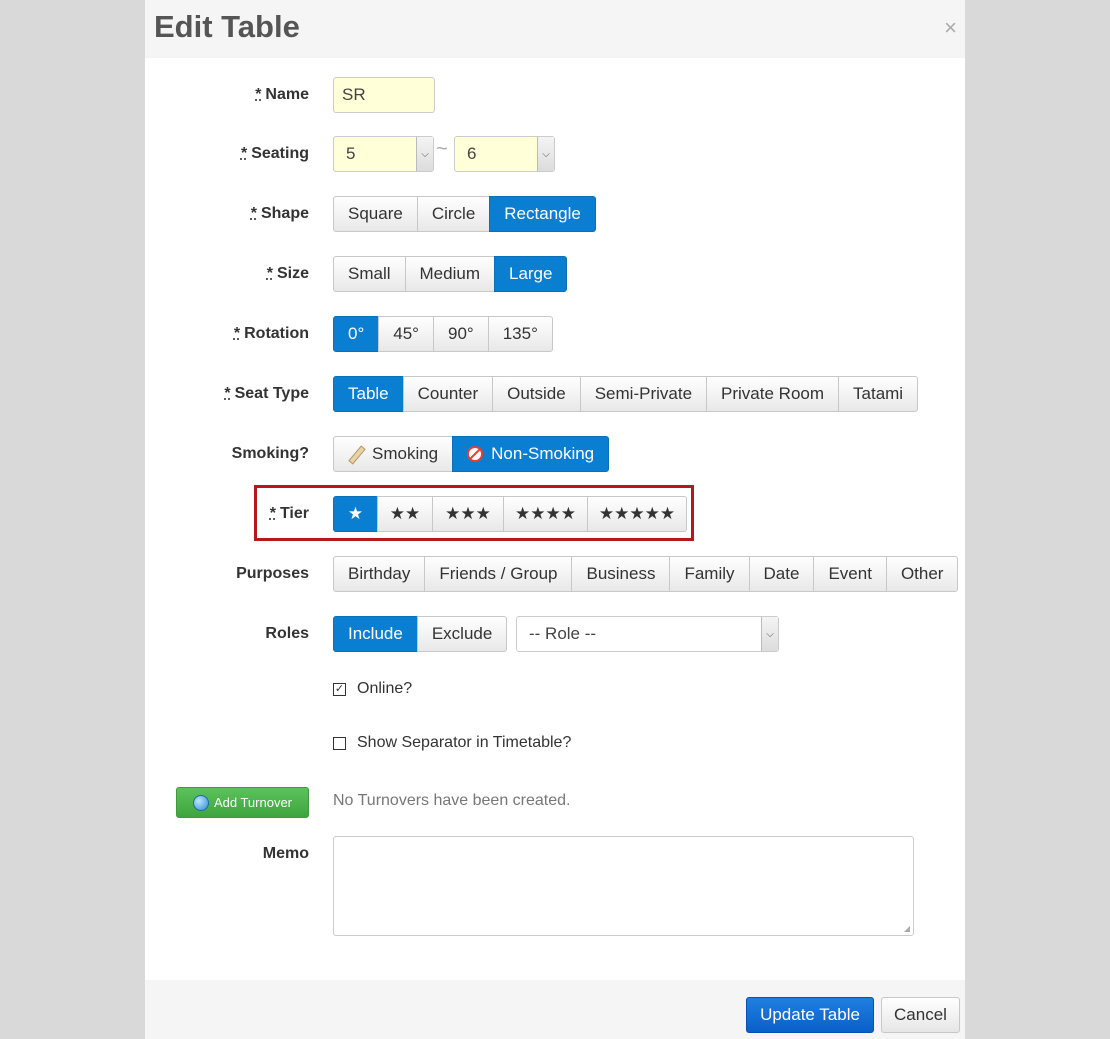 The width and height of the screenshot is (1110, 1039). What do you see at coordinates (242, 802) in the screenshot?
I see `add-turnover-button: Add Turnover` at bounding box center [242, 802].